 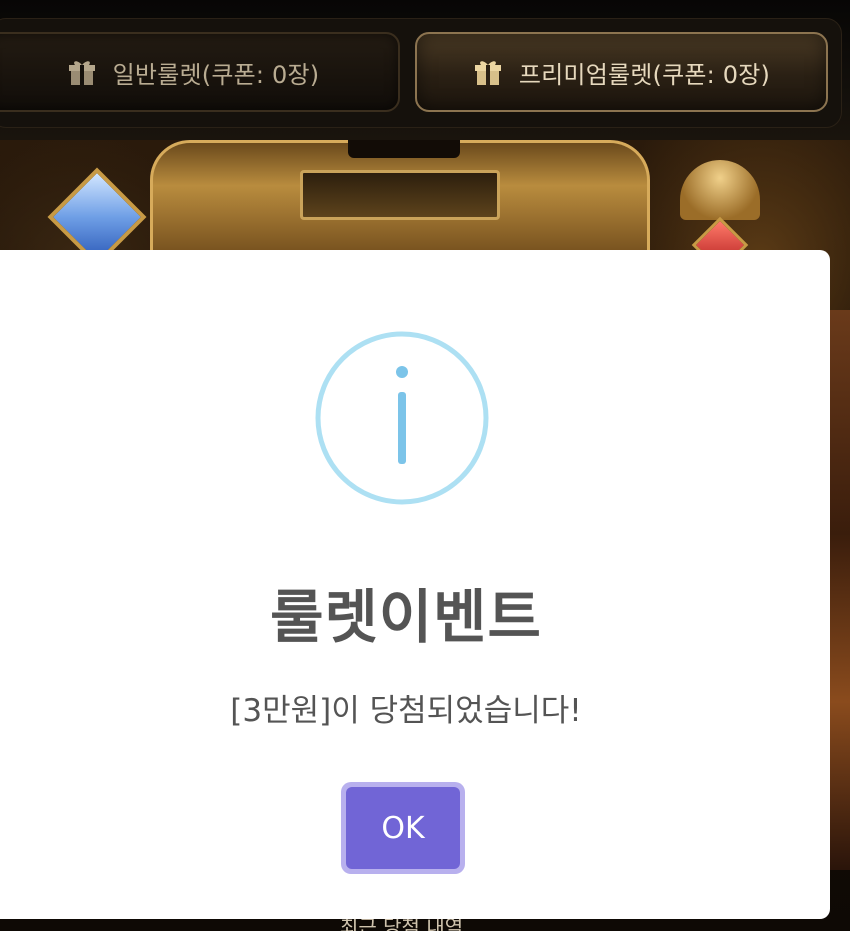 What do you see at coordinates (216, 74) in the screenshot?
I see `tab-normal-label: 일반룰렛(쿠폰: 0장)` at bounding box center [216, 74].